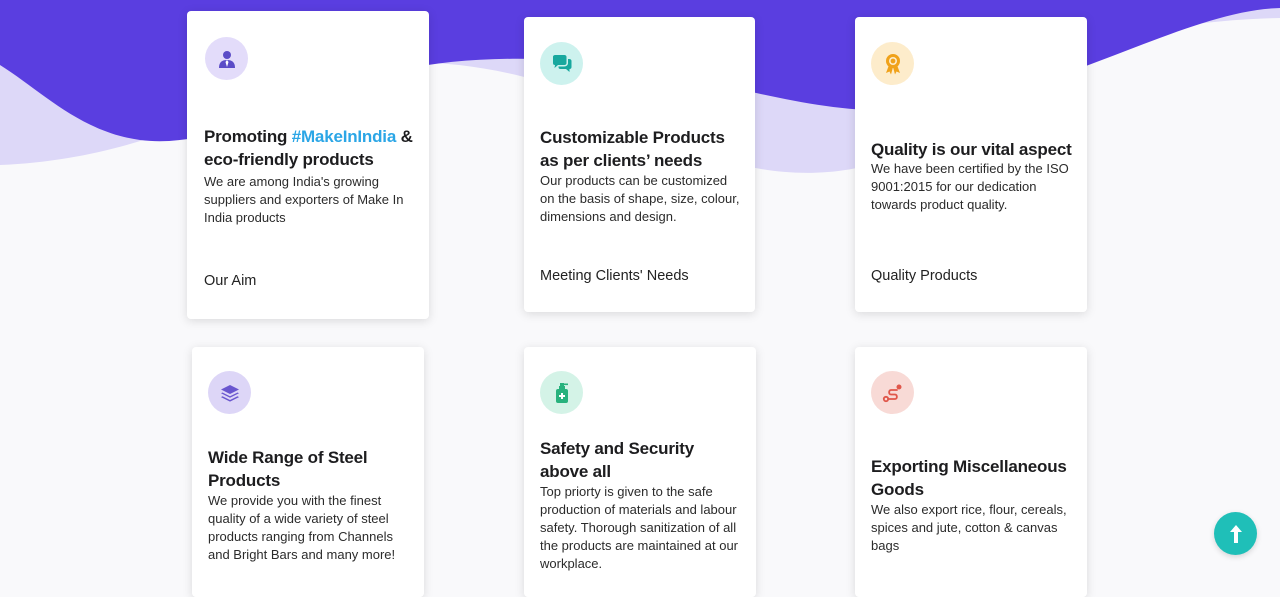 The image size is (1280, 597). What do you see at coordinates (924, 276) in the screenshot?
I see `card-footer-label: Quality Products` at bounding box center [924, 276].